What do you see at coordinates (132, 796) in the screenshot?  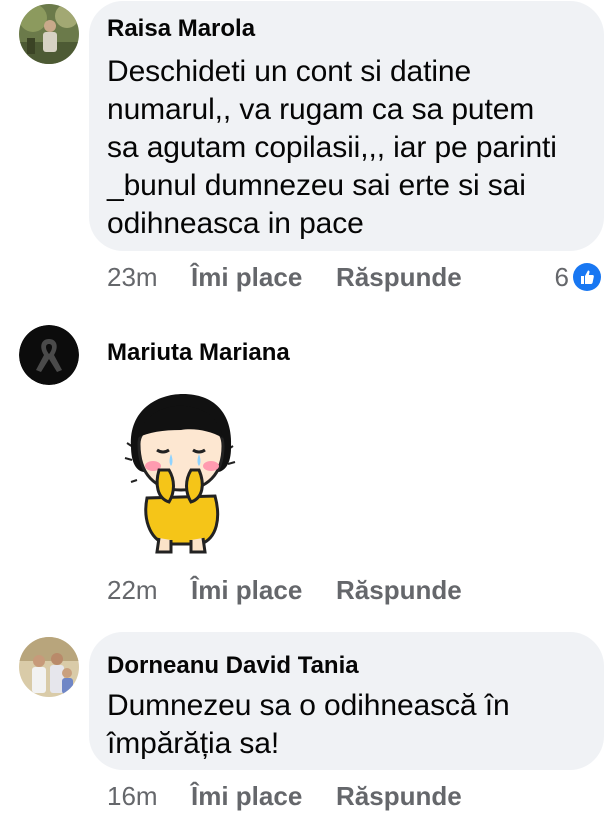 I see `comment-timestamp: 16m` at bounding box center [132, 796].